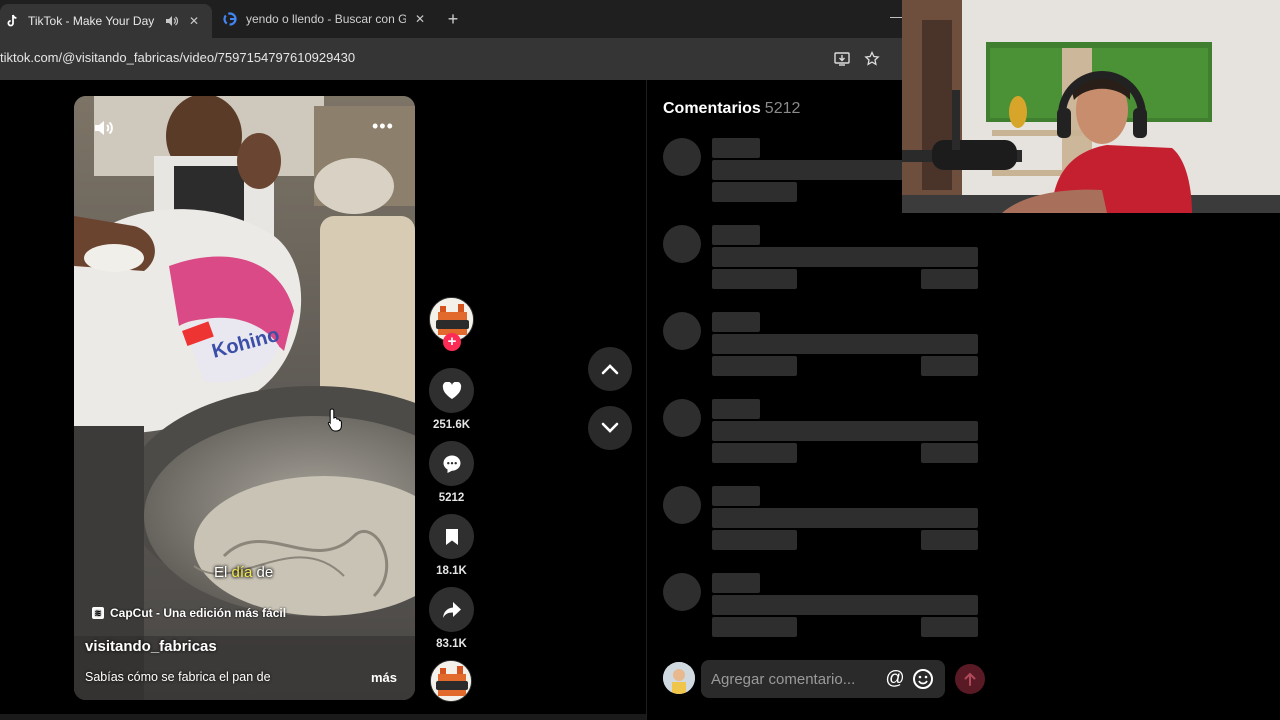 This screenshot has width=1280, height=720. What do you see at coordinates (782, 108) in the screenshot?
I see `comments-count: 5212` at bounding box center [782, 108].